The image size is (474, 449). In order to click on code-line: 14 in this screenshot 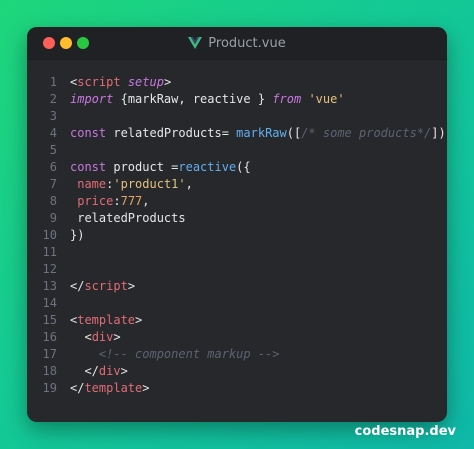, I will do `click(237, 303)`.